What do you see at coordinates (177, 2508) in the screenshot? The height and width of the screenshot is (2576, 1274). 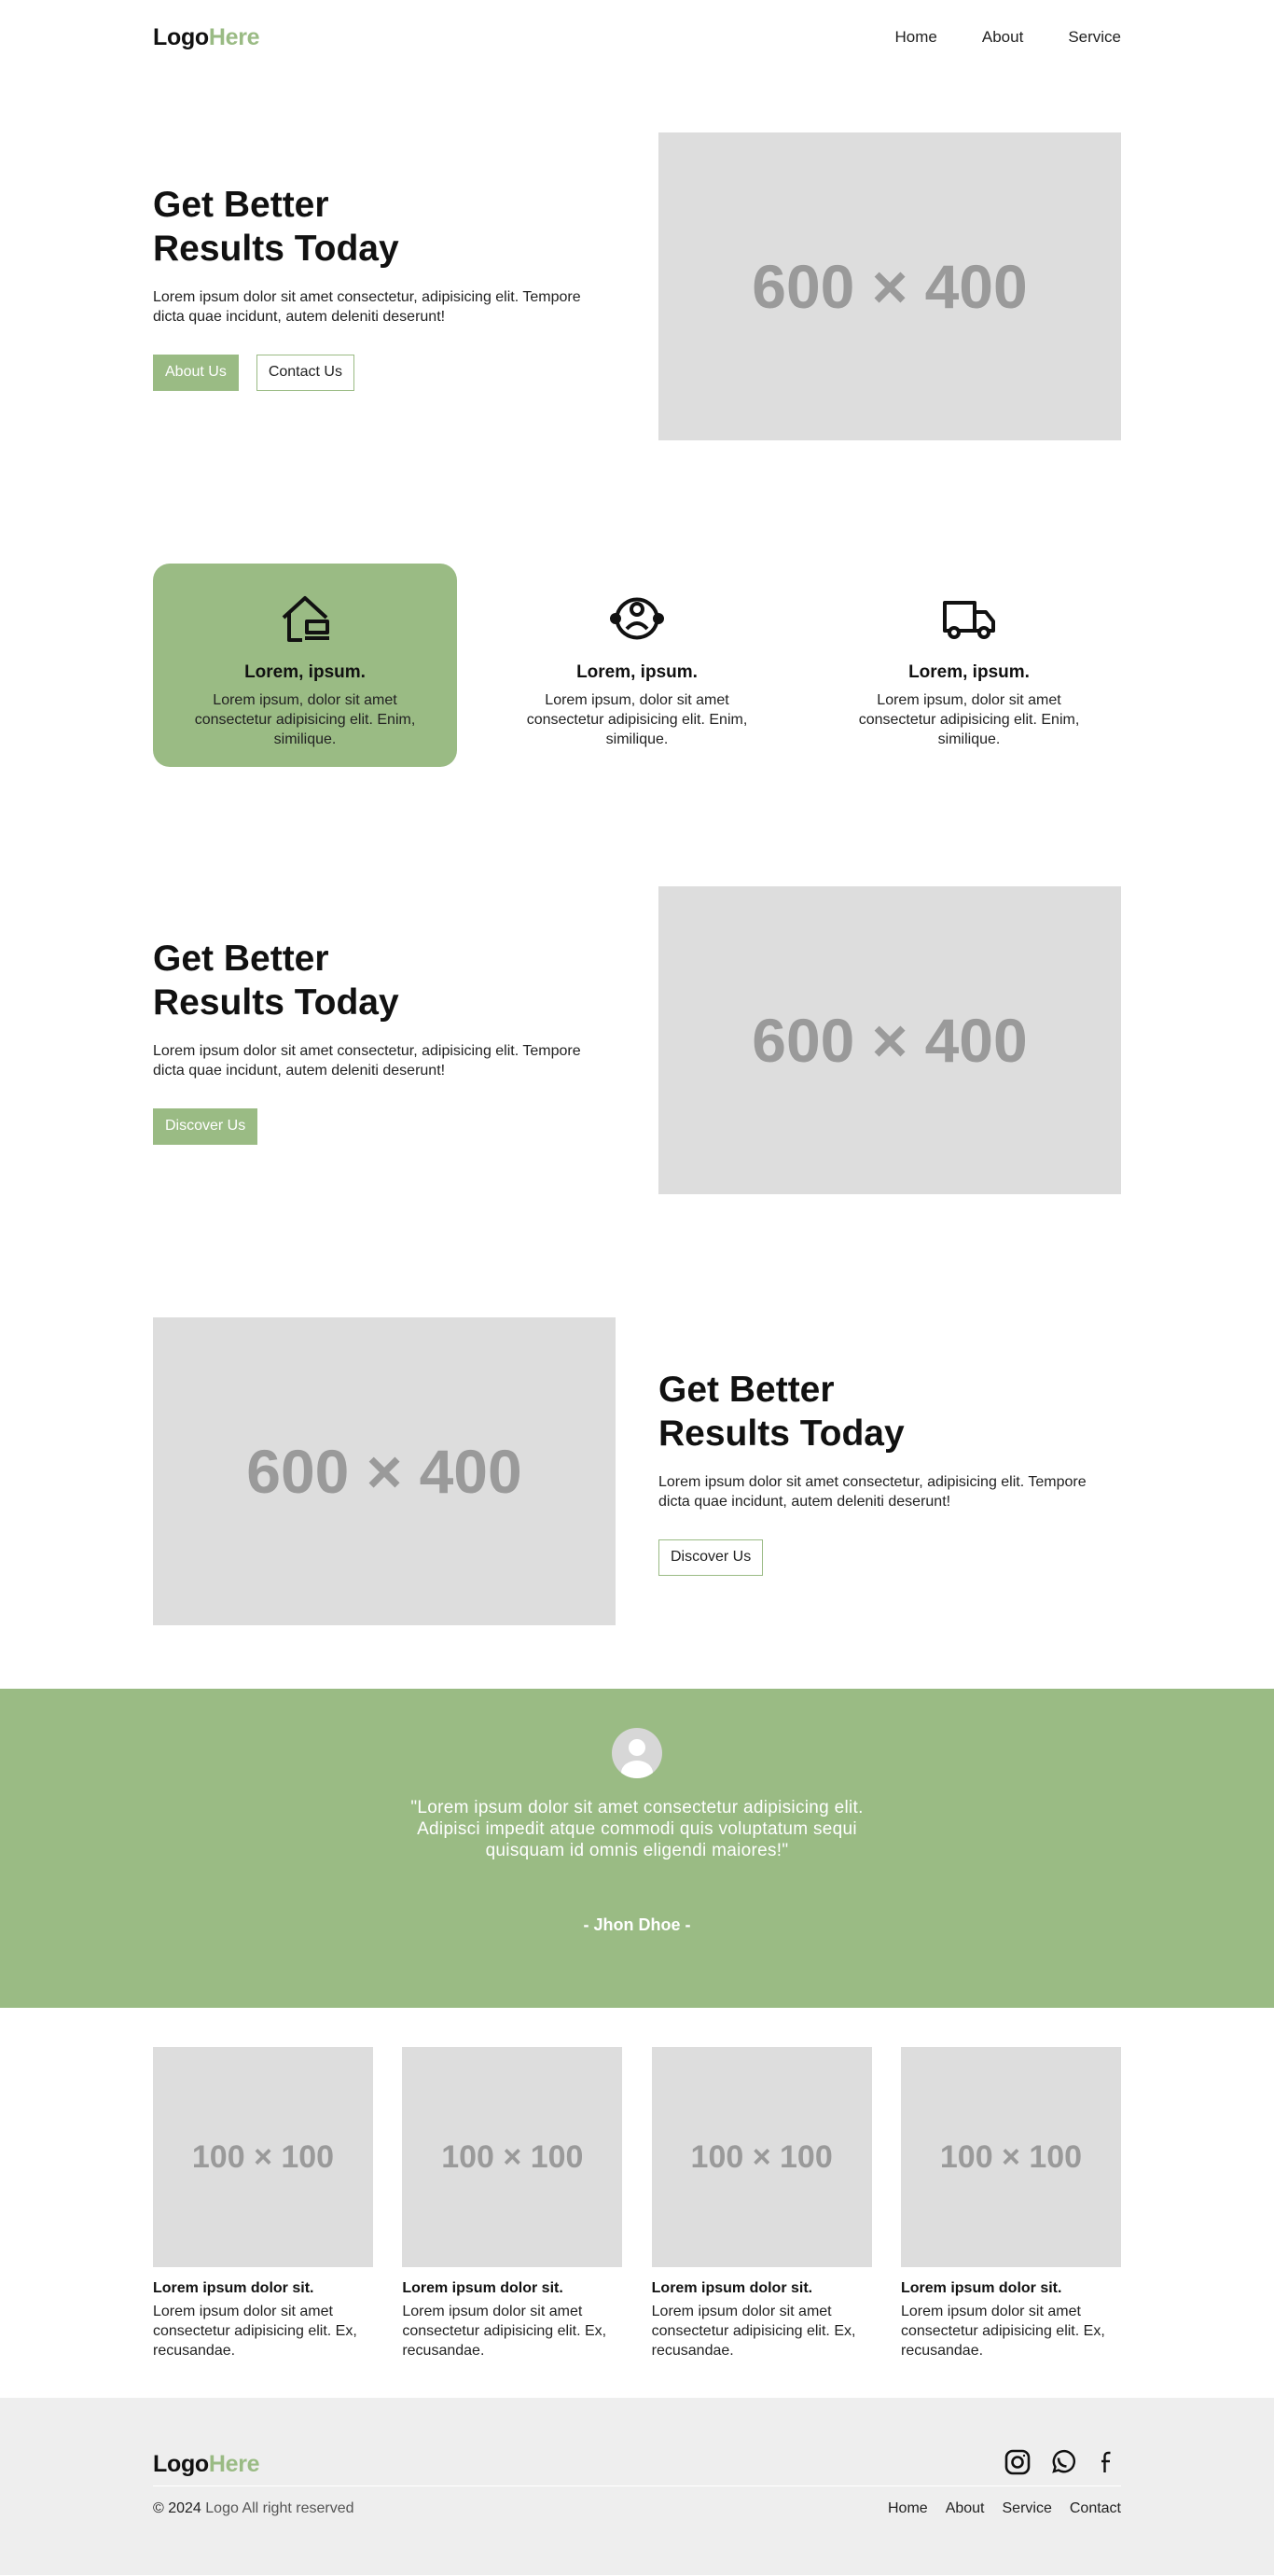 I see `copyright-year: © 2024` at bounding box center [177, 2508].